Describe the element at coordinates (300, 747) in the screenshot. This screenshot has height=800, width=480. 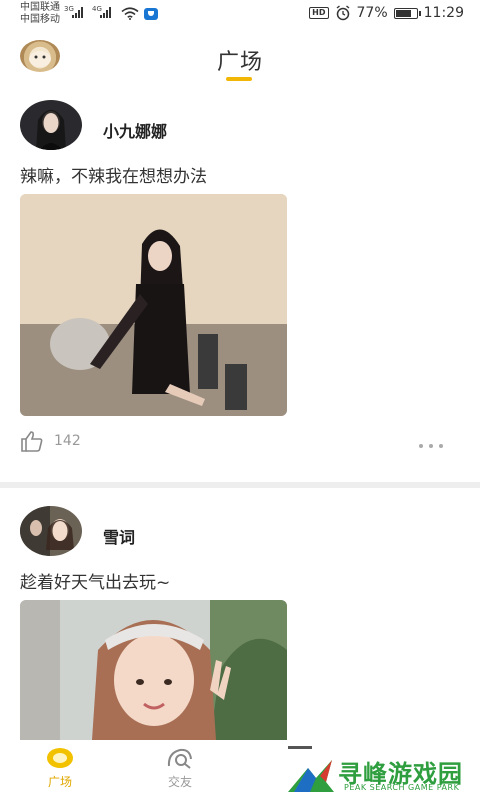
I see `tab-icon-partial` at that location.